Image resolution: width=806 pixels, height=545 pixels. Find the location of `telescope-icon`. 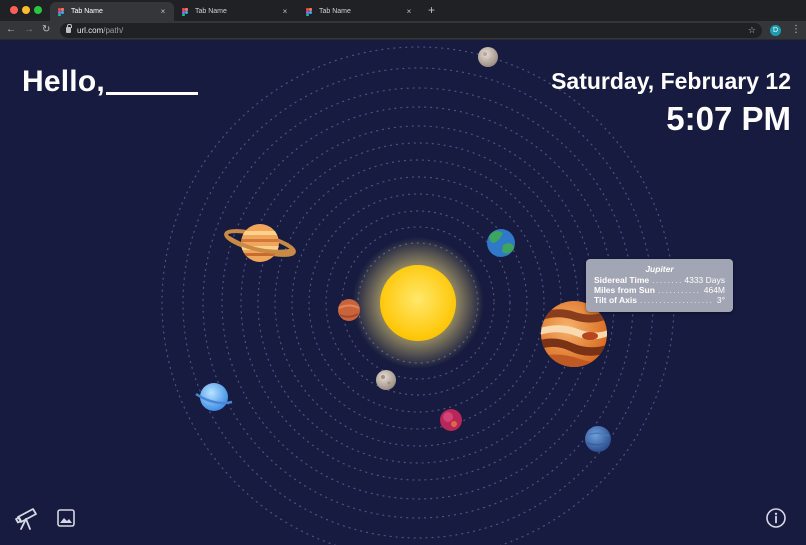

telescope-icon is located at coordinates (27, 518).